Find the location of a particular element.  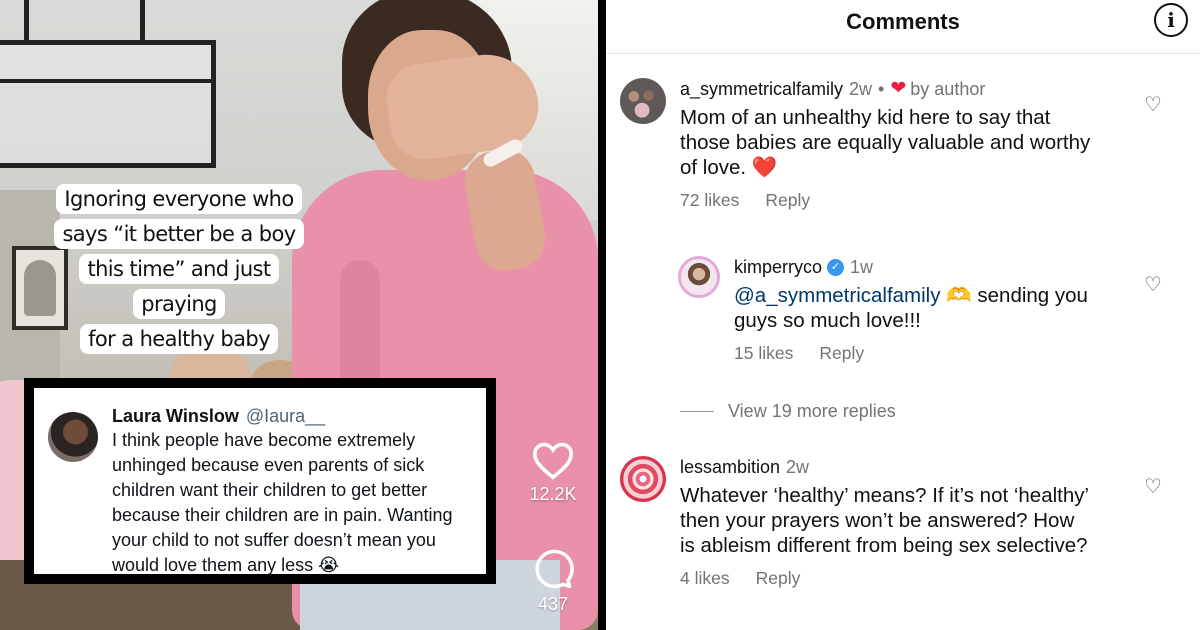

heart-filled-icon: ❤ is located at coordinates (898, 88).